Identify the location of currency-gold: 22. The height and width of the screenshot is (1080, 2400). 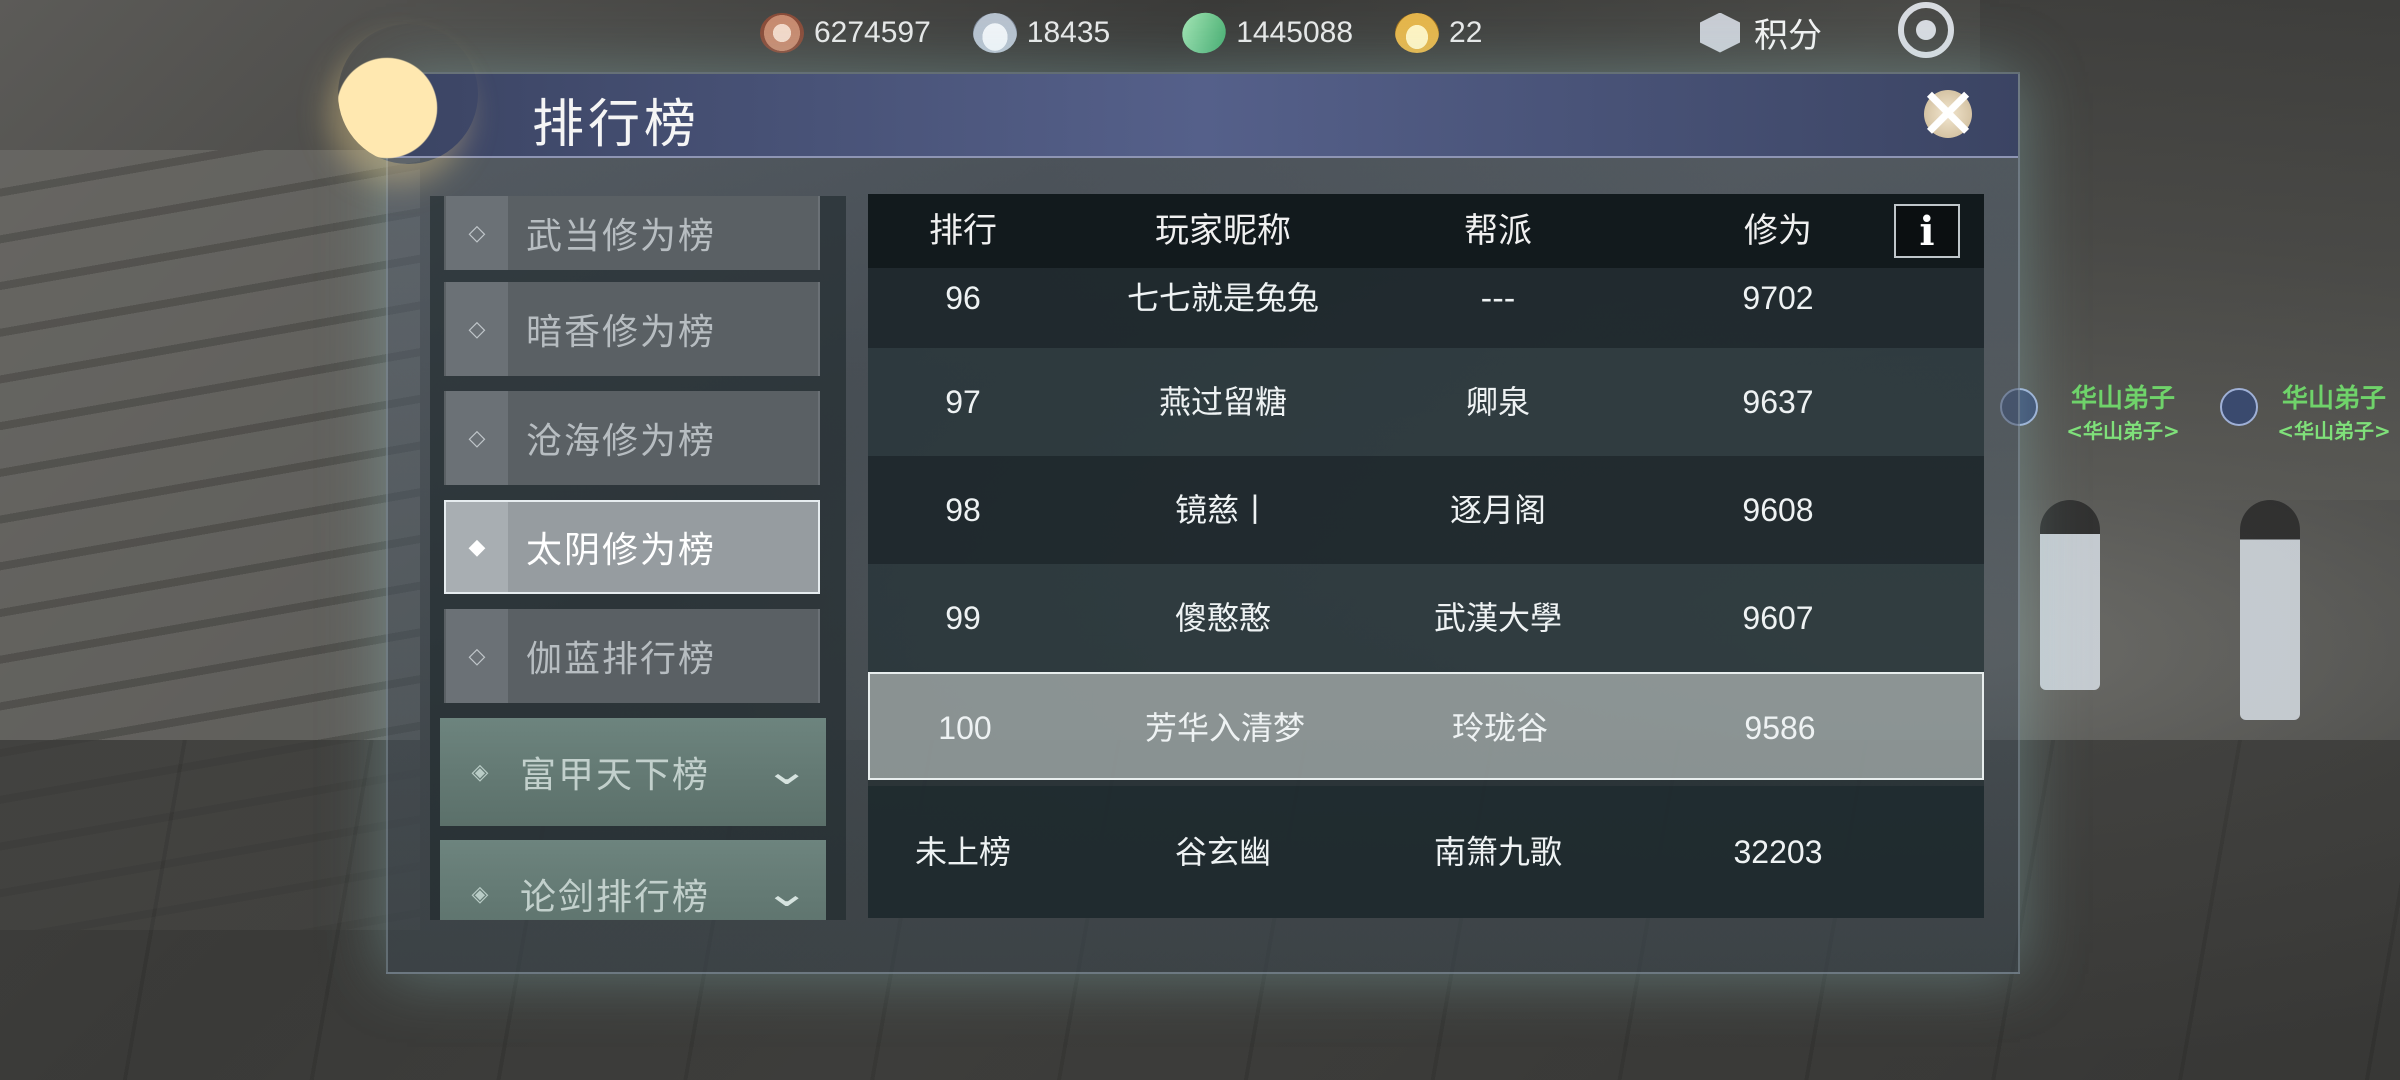
(1438, 33).